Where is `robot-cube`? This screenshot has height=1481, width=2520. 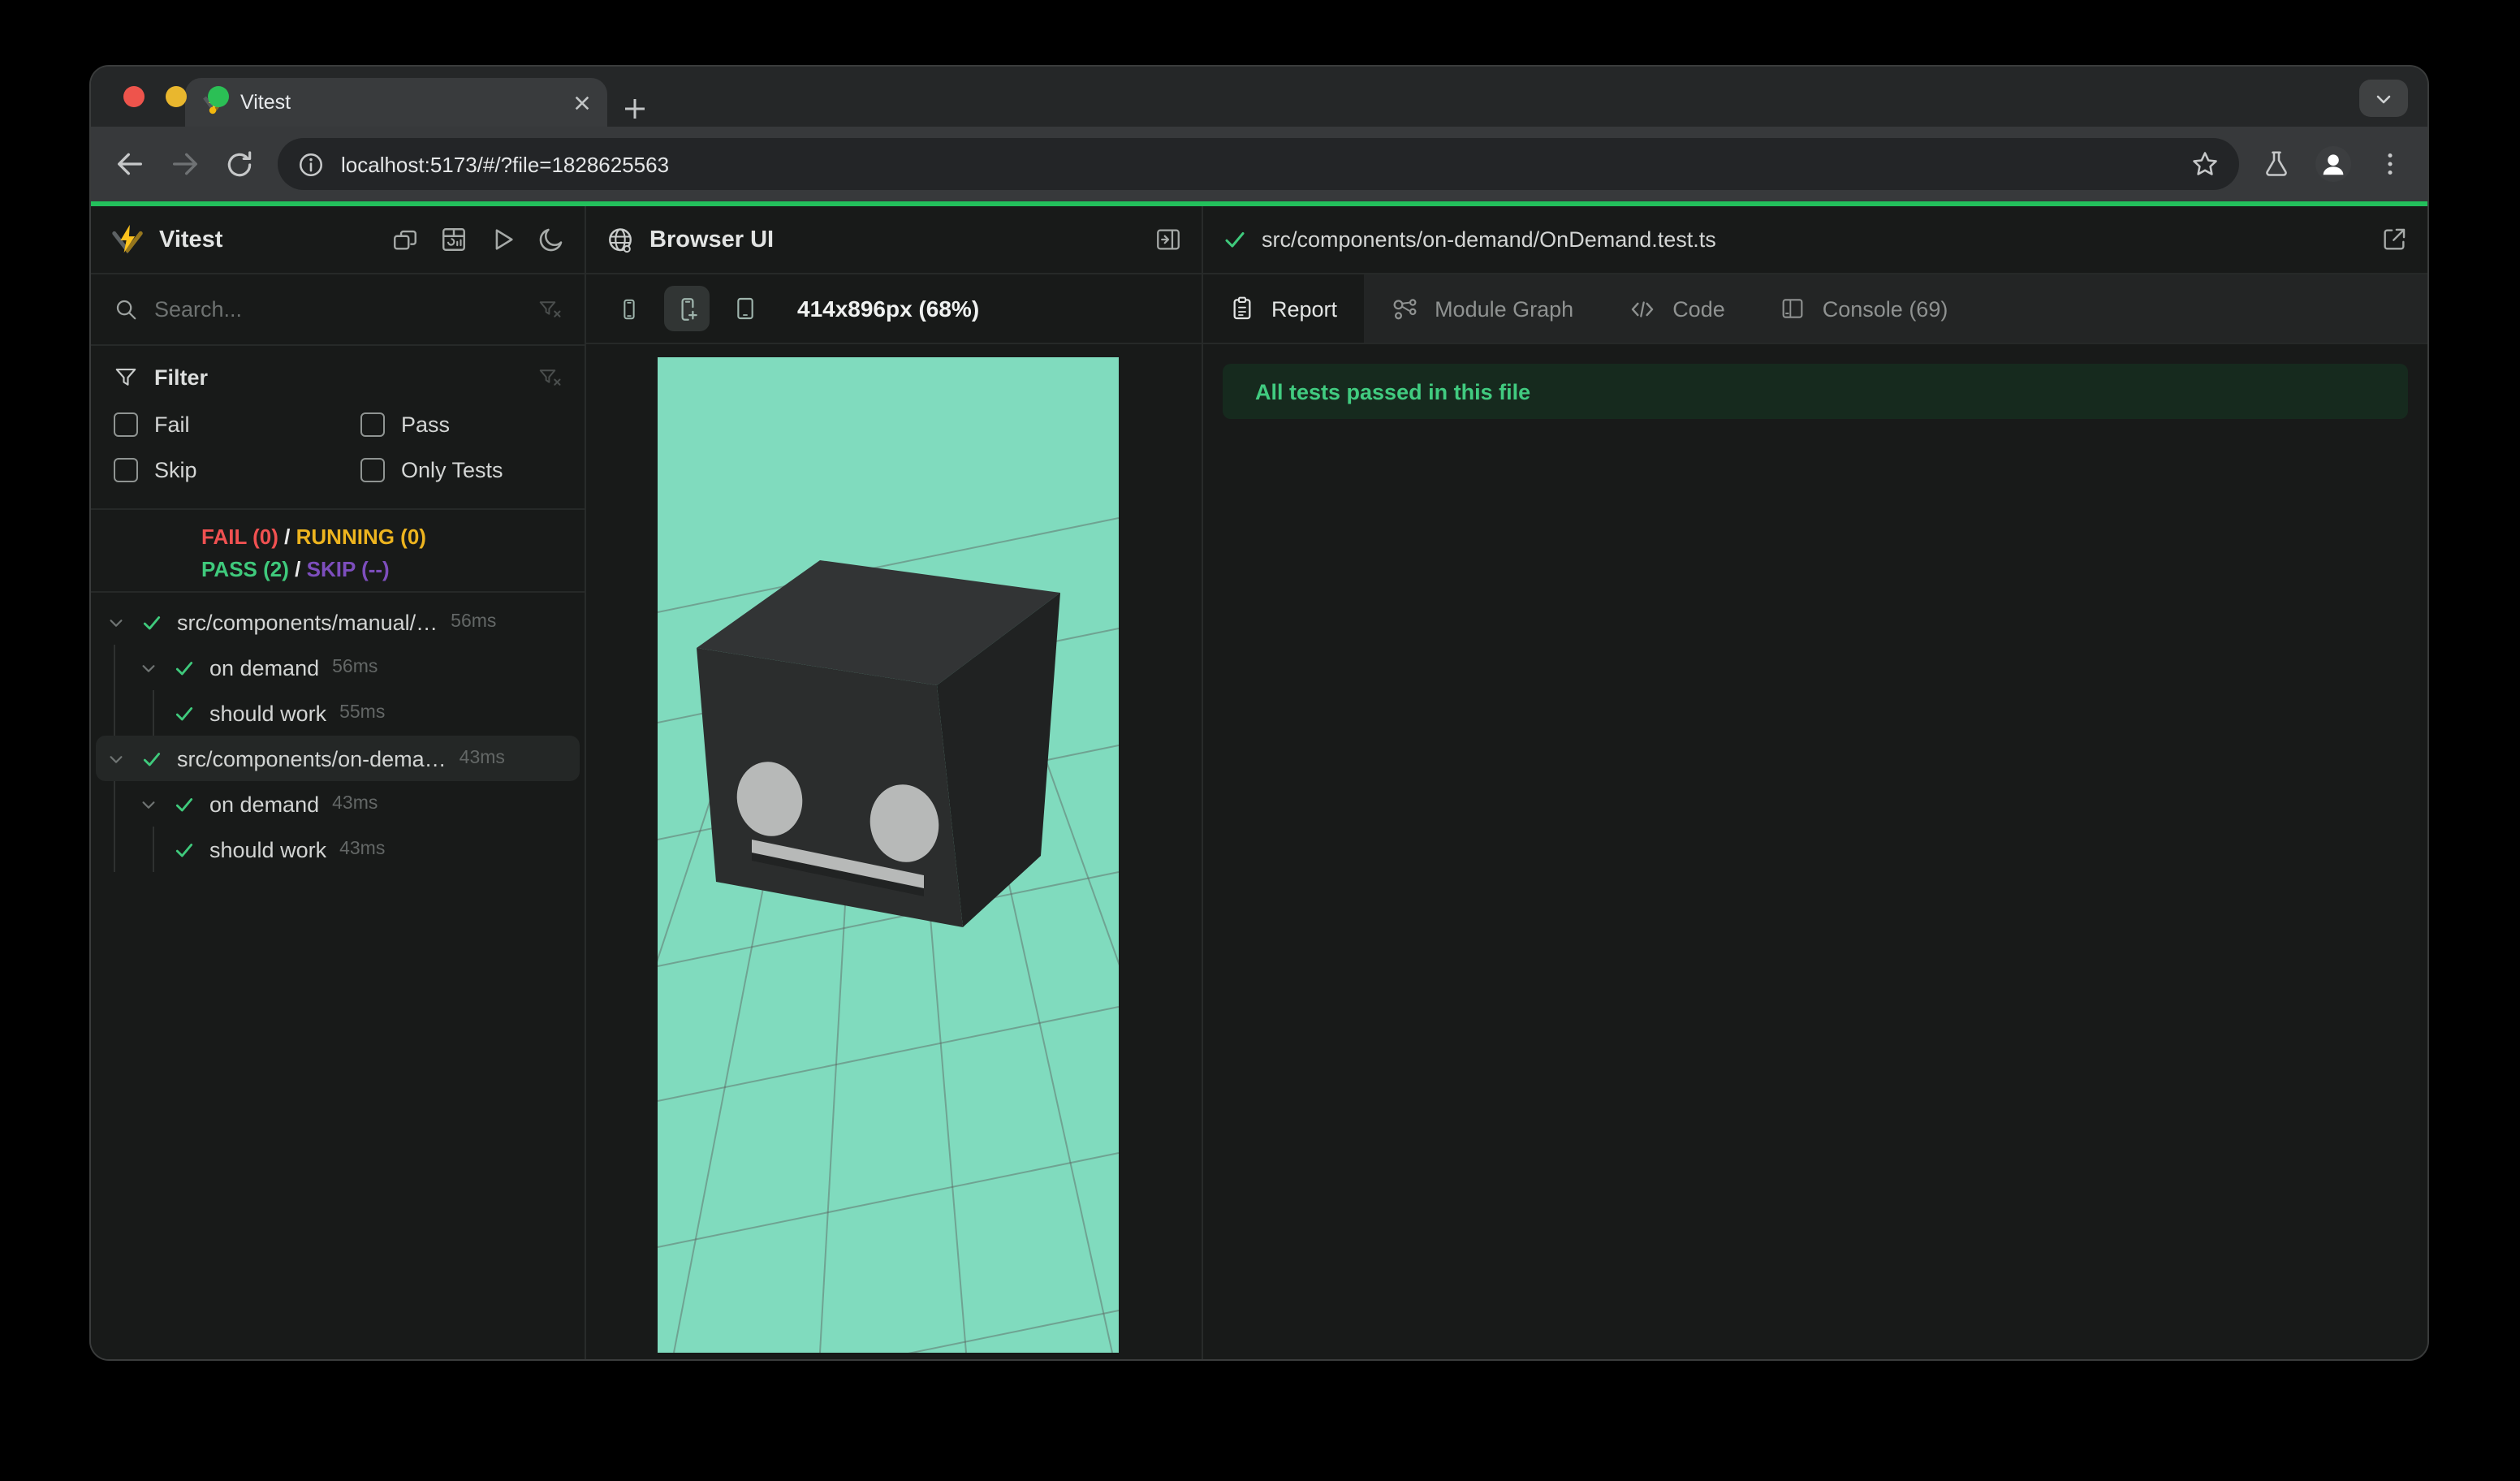 robot-cube is located at coordinates (879, 743).